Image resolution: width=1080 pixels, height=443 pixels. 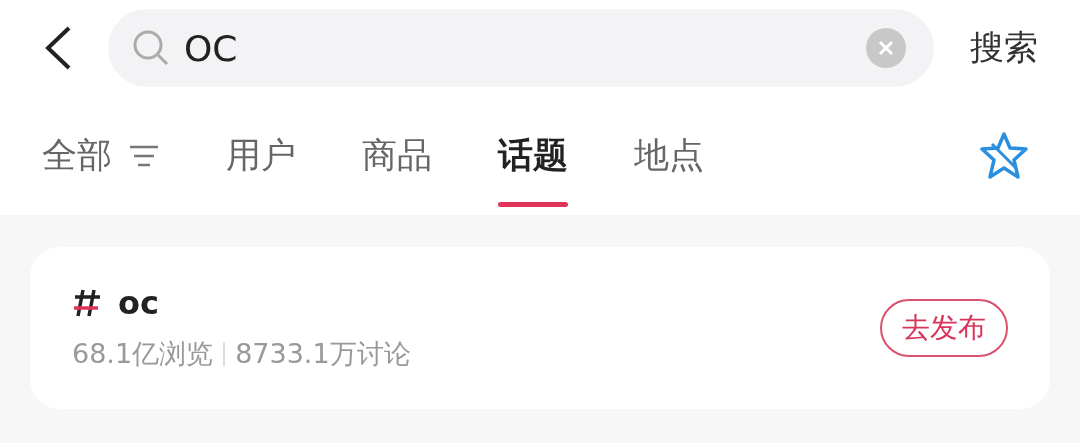 What do you see at coordinates (144, 155) in the screenshot?
I see `filter-icon` at bounding box center [144, 155].